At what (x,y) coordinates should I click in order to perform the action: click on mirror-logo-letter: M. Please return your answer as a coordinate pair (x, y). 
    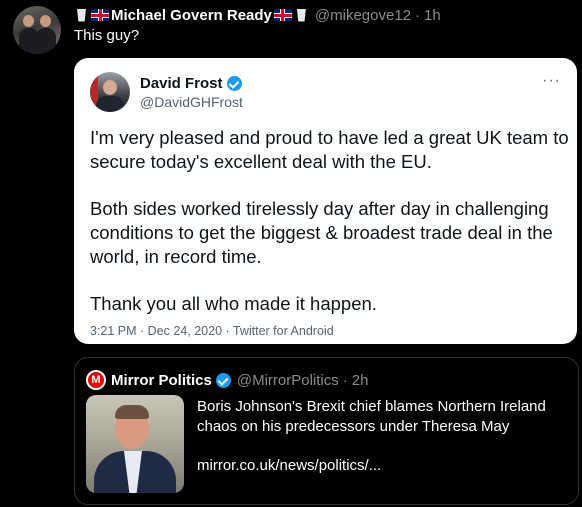
    Looking at the image, I should click on (96, 380).